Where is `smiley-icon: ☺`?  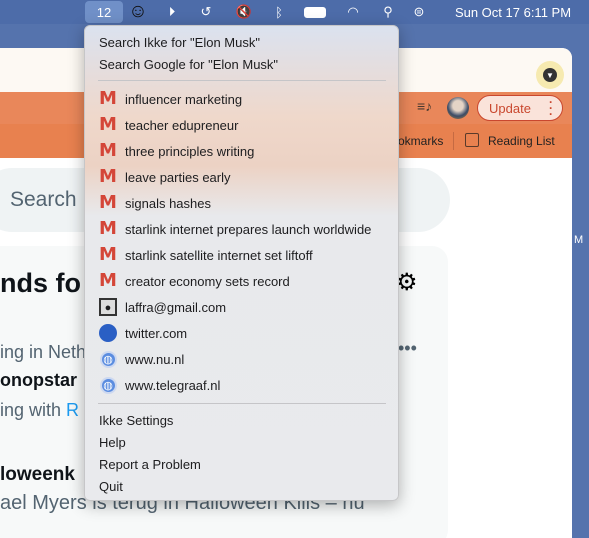
smiley-icon: ☺ is located at coordinates (138, 12).